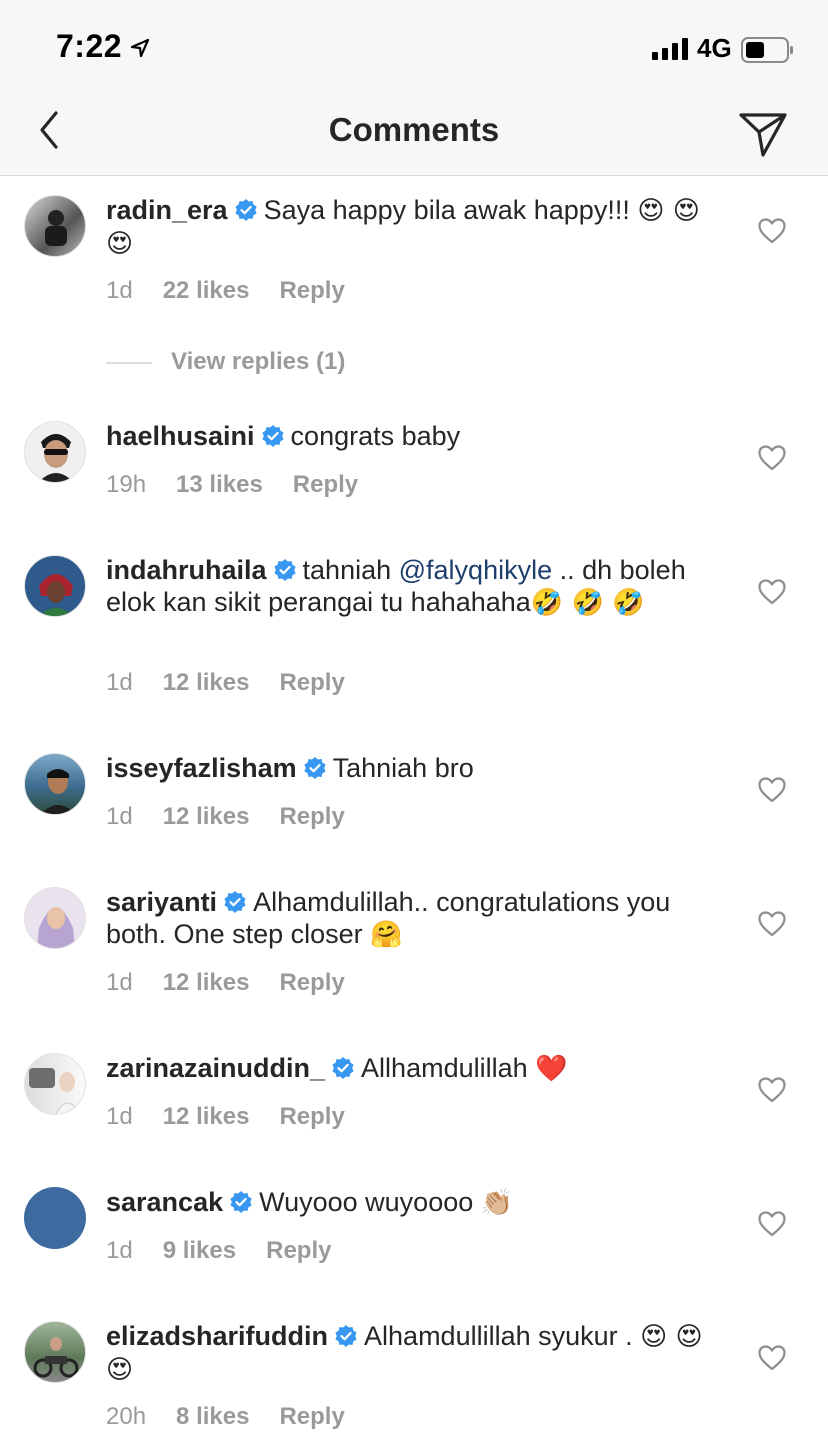 This screenshot has width=828, height=1453. I want to click on comment-meta: 1d 9 likes Reply, so click(233, 1251).